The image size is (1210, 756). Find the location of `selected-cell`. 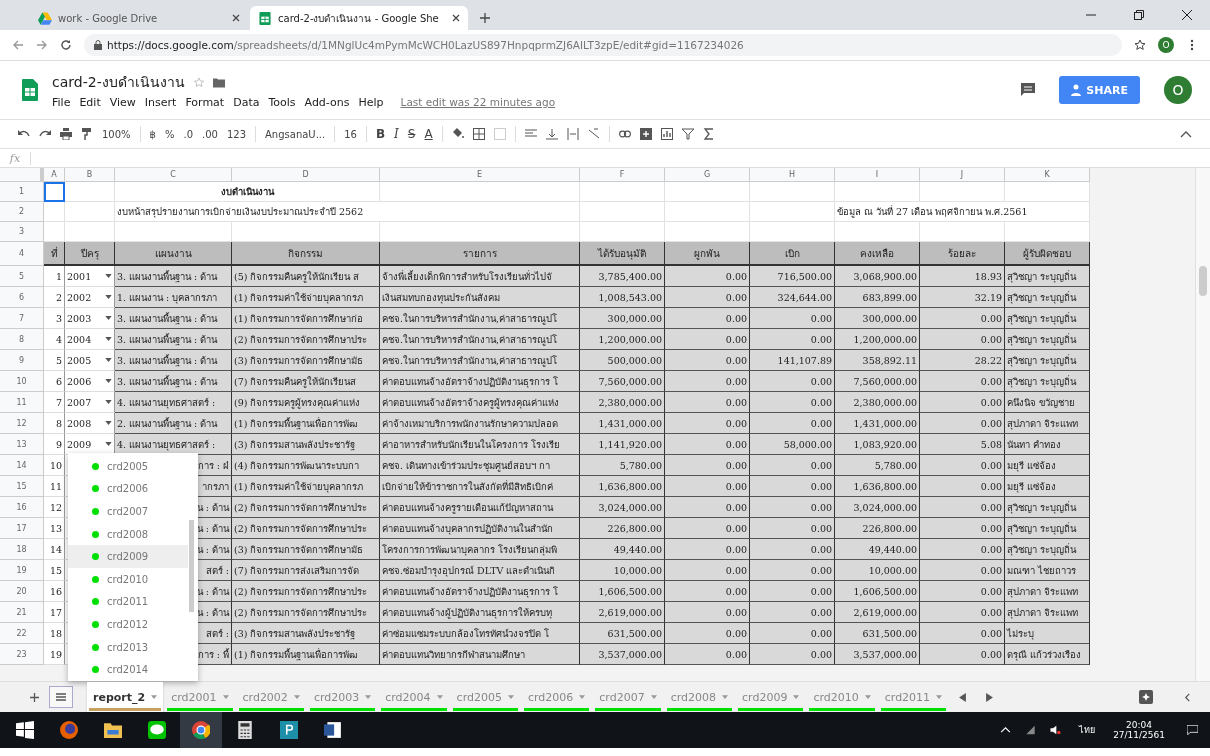

selected-cell is located at coordinates (54, 192).